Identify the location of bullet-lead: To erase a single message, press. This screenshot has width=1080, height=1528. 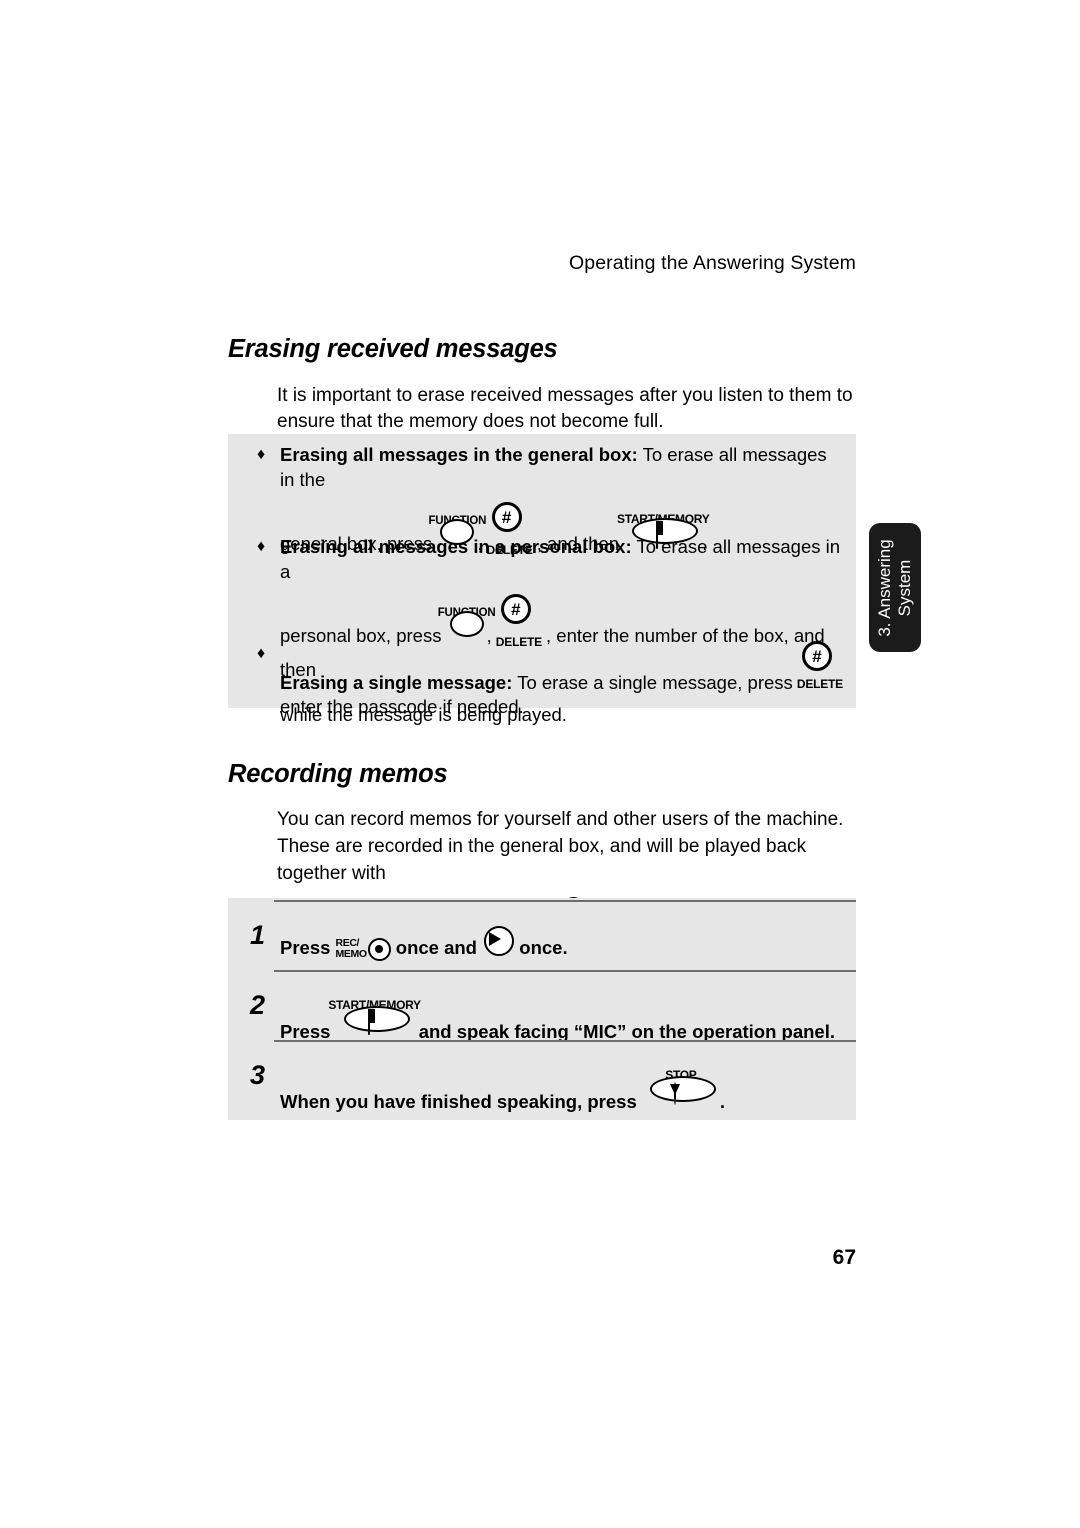
(652, 682).